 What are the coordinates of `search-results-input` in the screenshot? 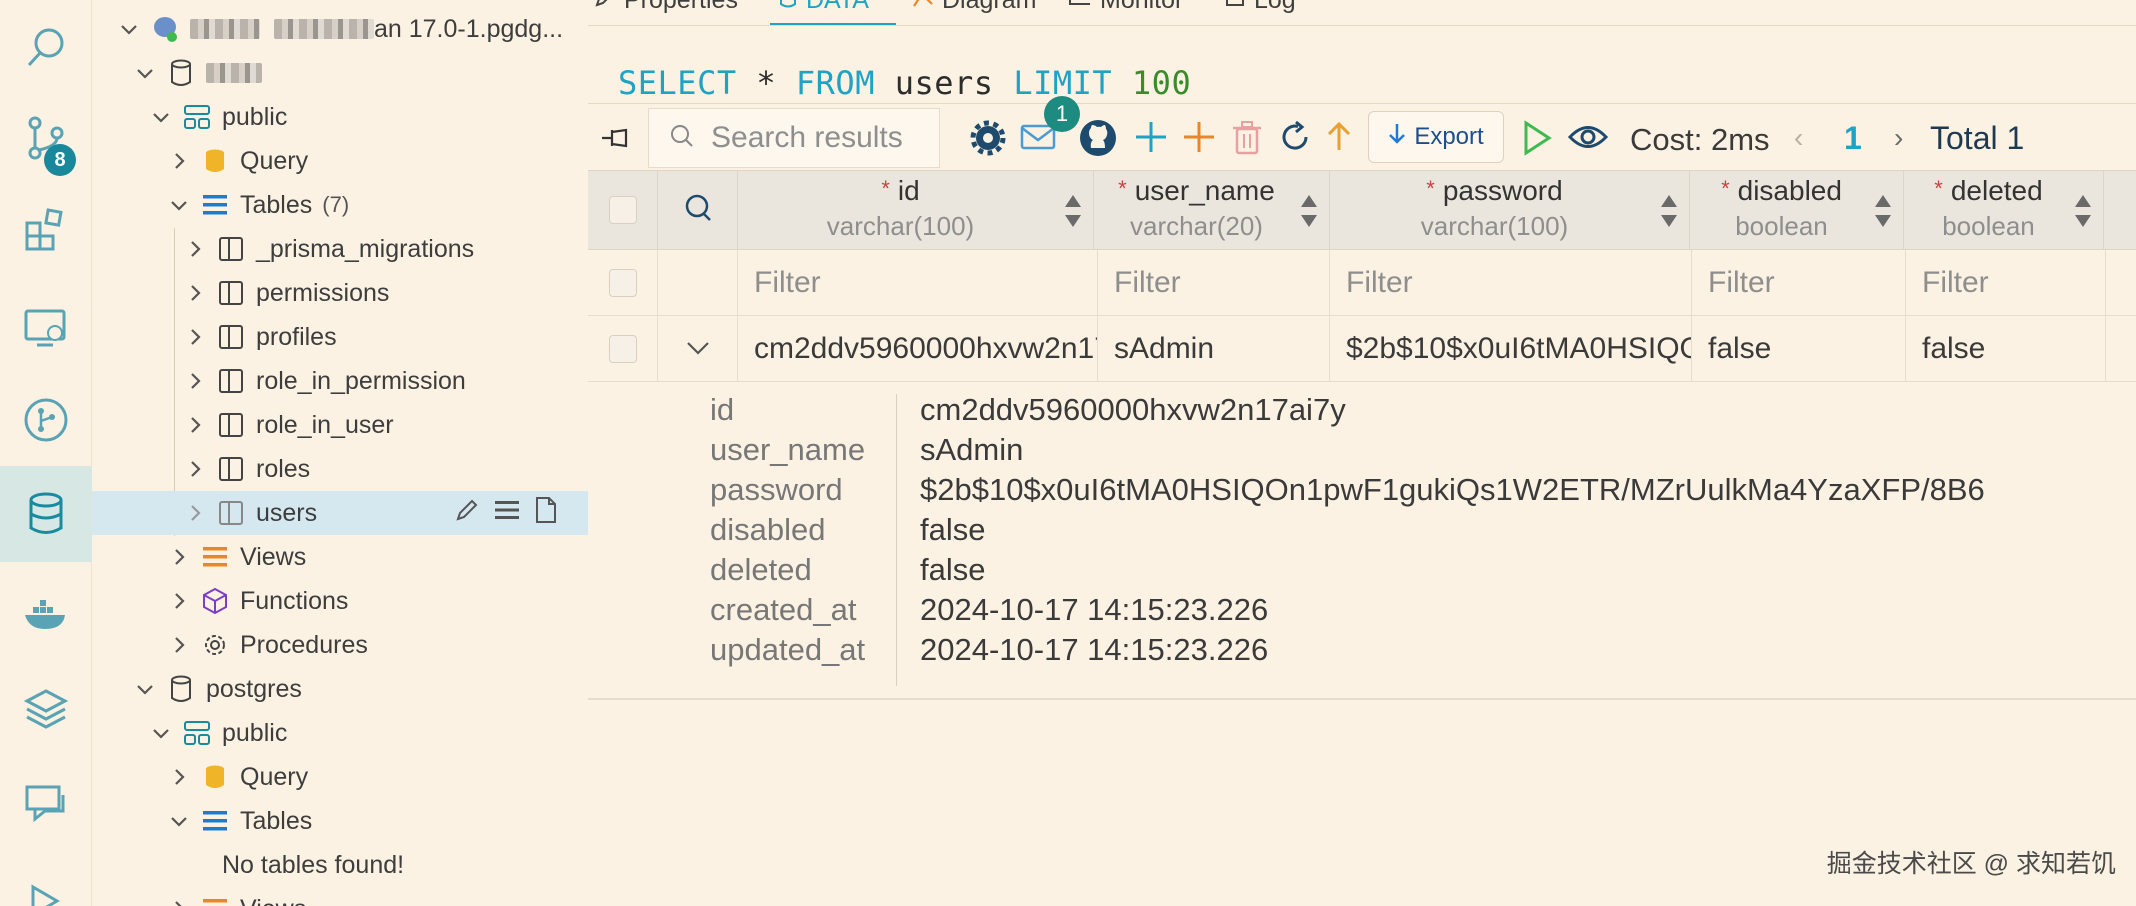 It's located at (826, 138).